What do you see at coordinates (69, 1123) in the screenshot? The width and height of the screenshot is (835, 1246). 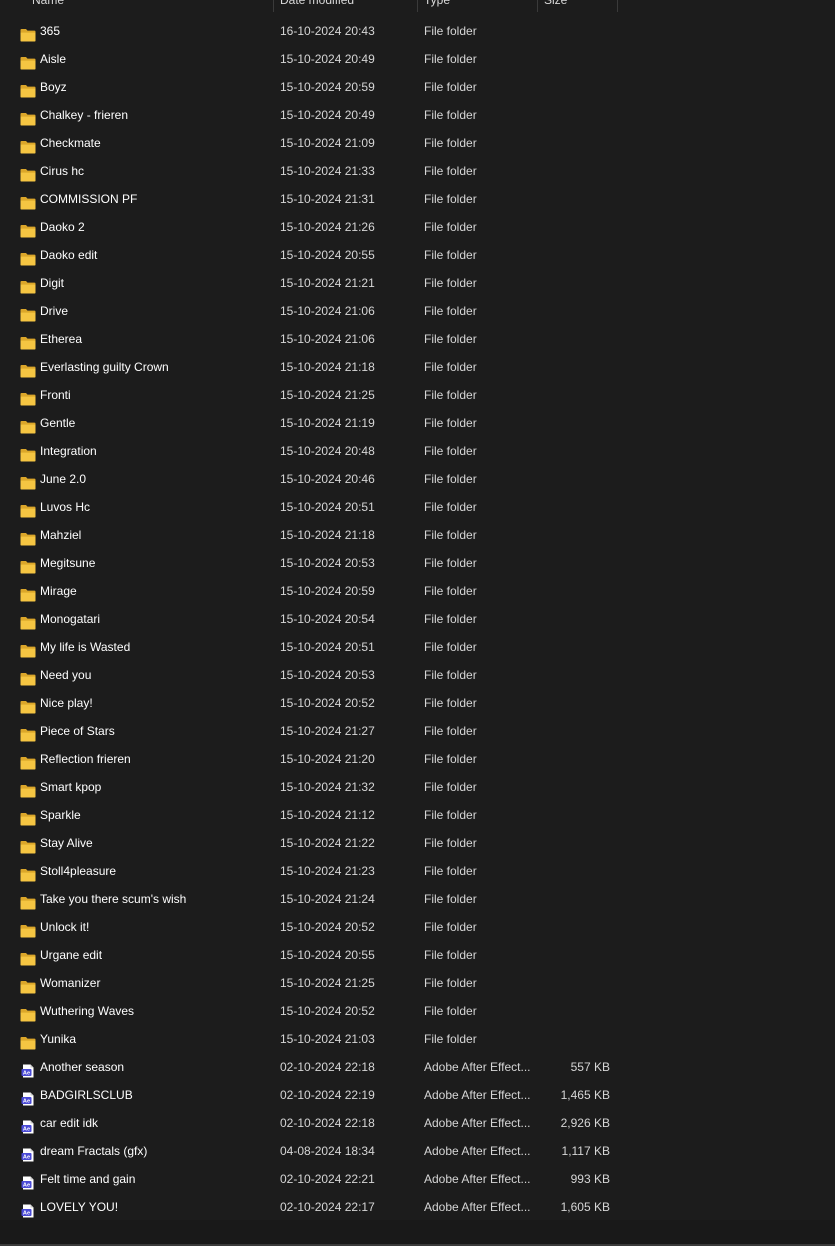 I see `file-name: car edit idk` at bounding box center [69, 1123].